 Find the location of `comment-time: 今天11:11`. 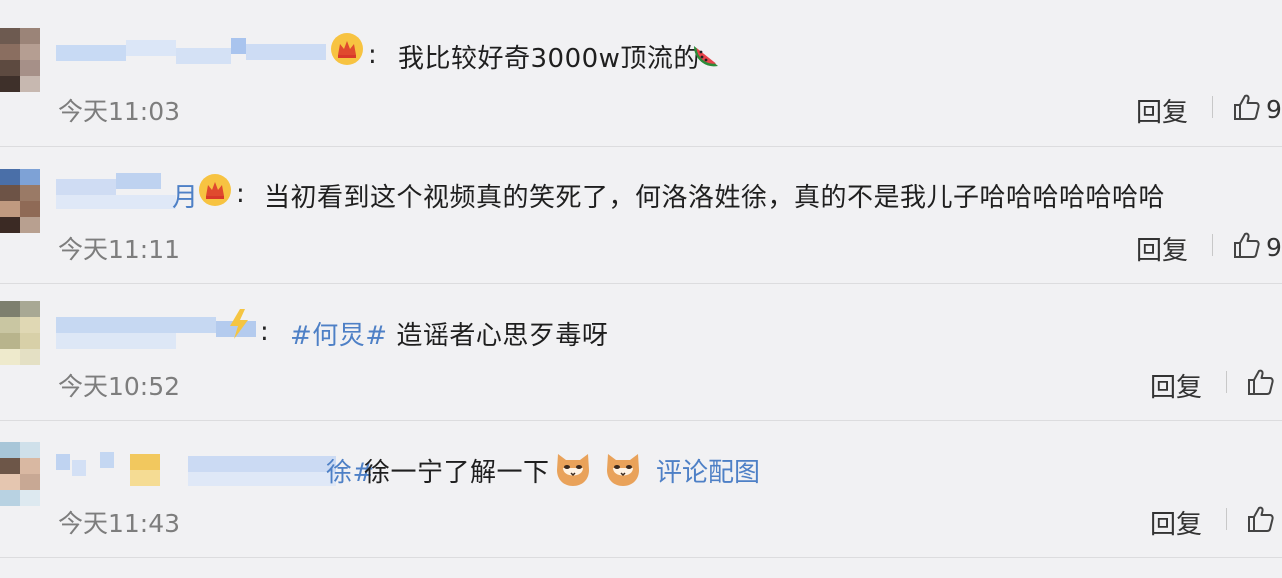

comment-time: 今天11:11 is located at coordinates (119, 249).